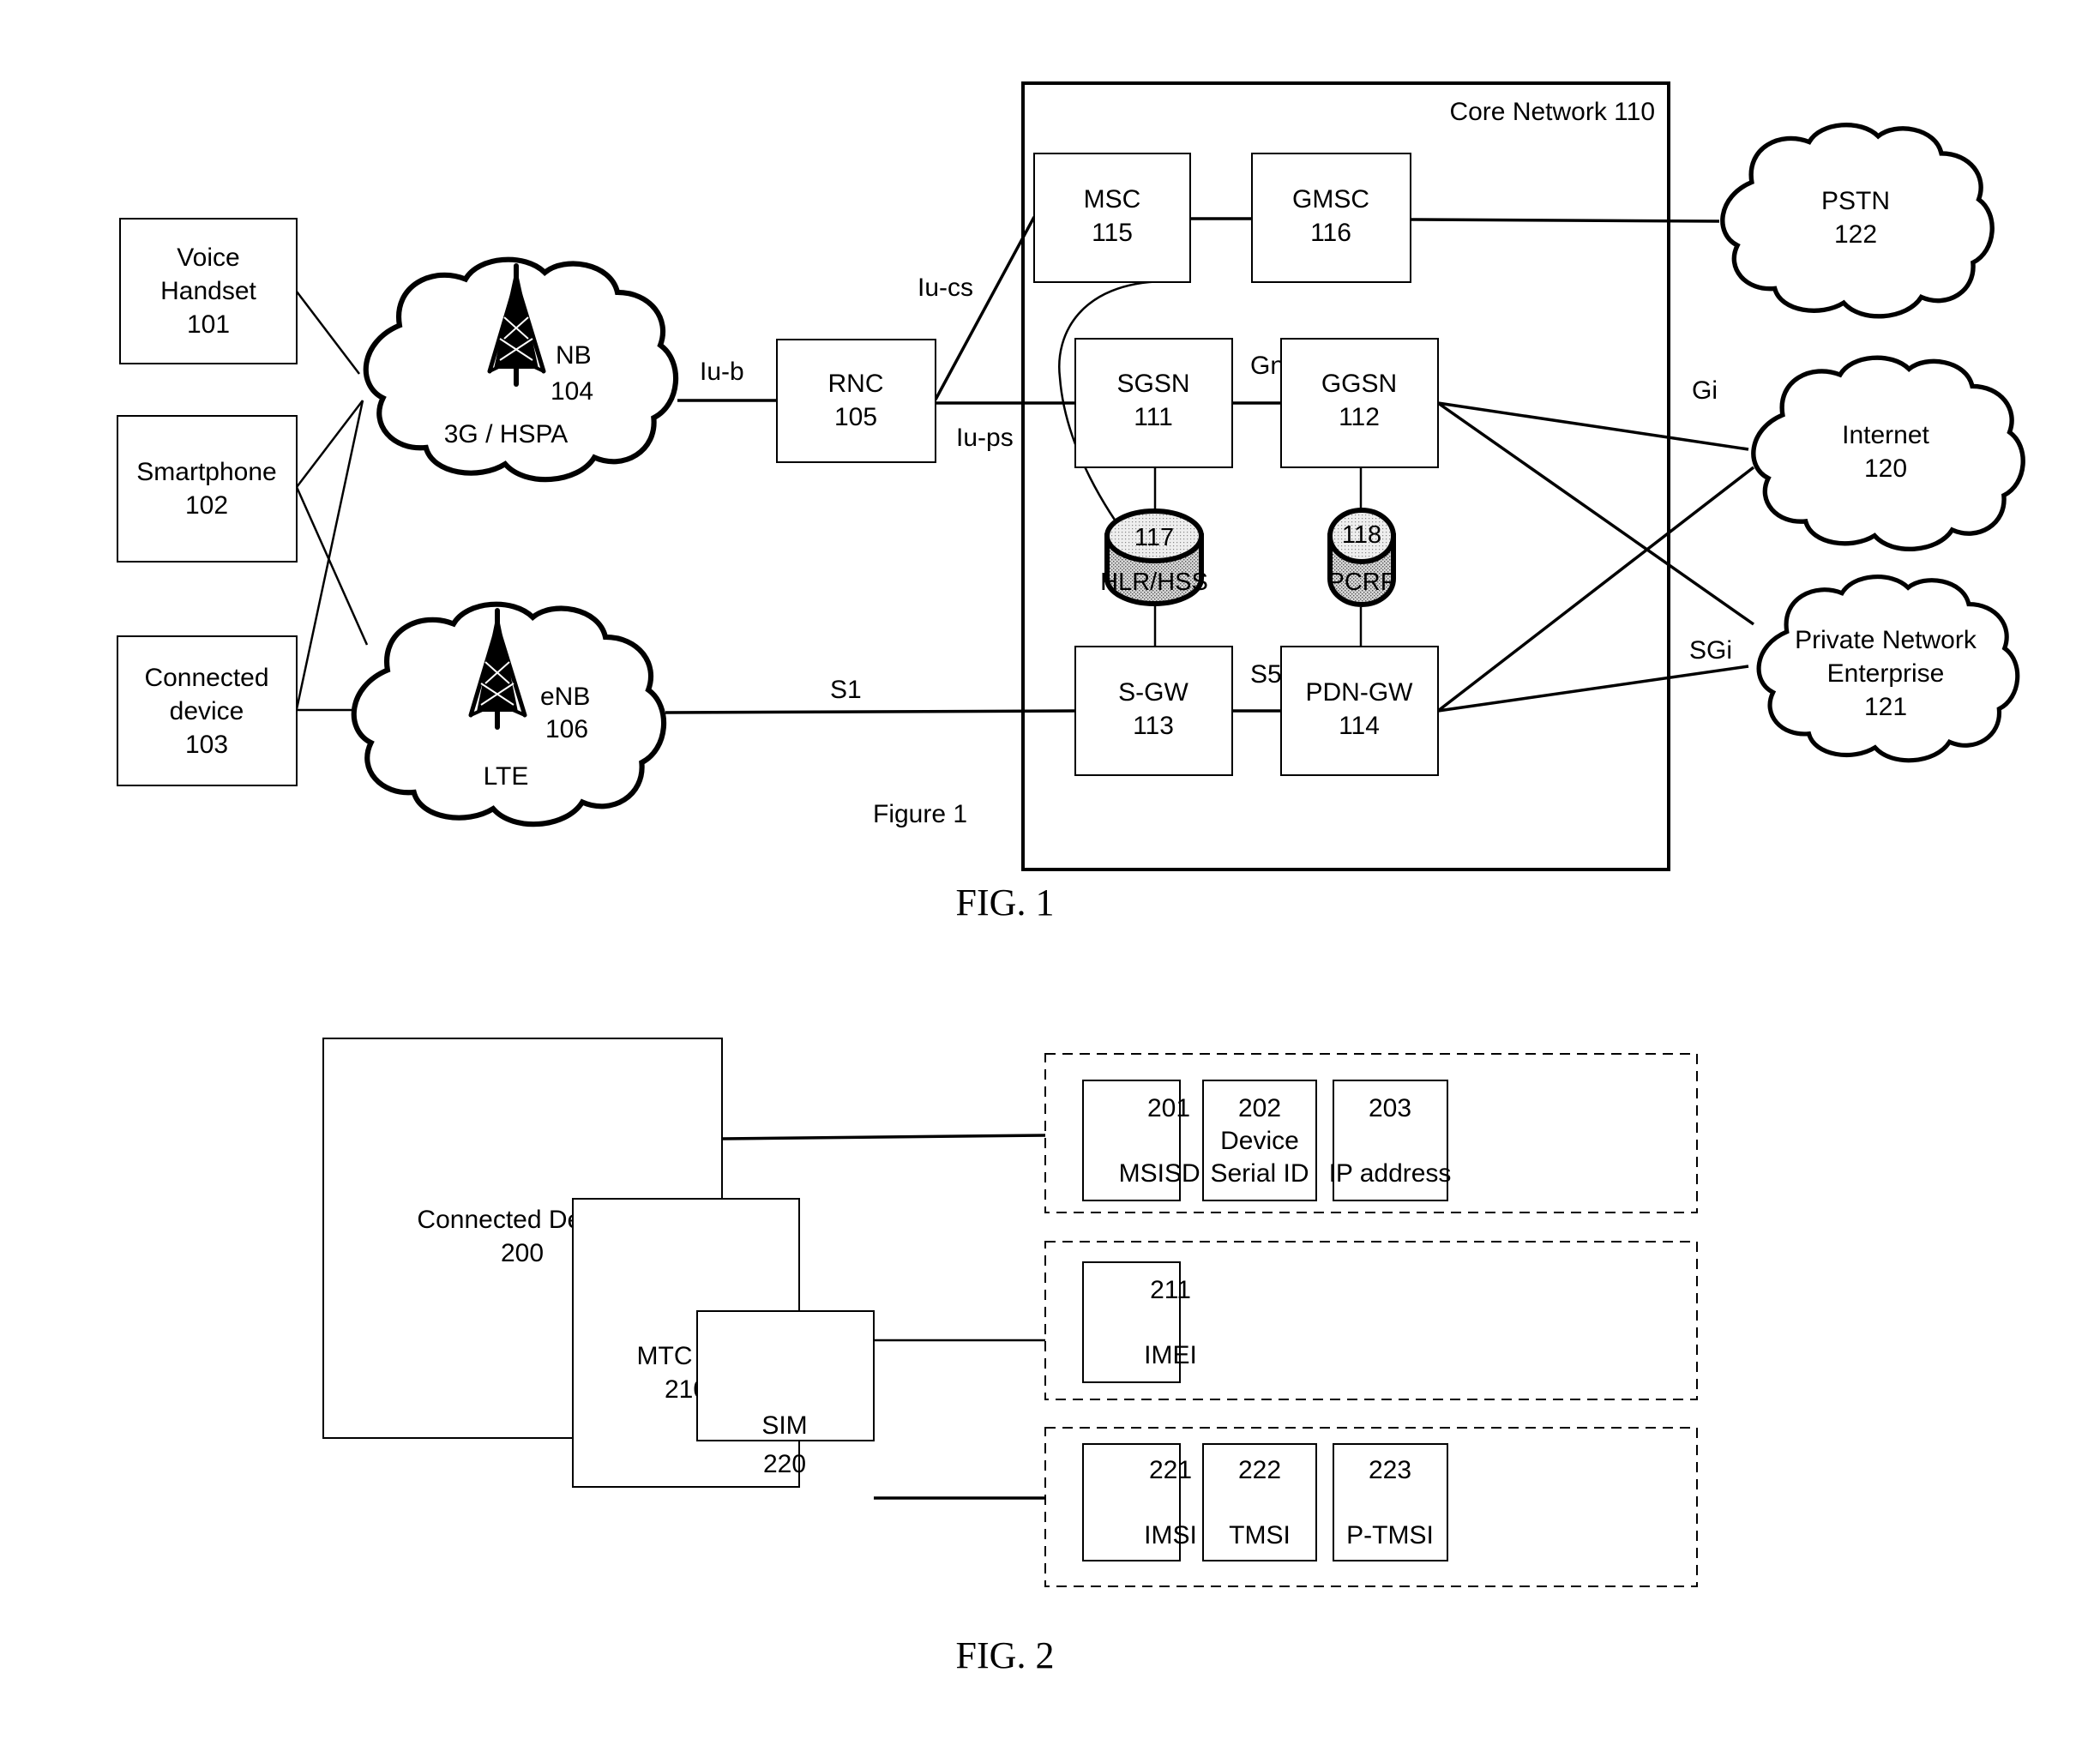  I want to click on svg-text: PCRF, so click(1362, 582).